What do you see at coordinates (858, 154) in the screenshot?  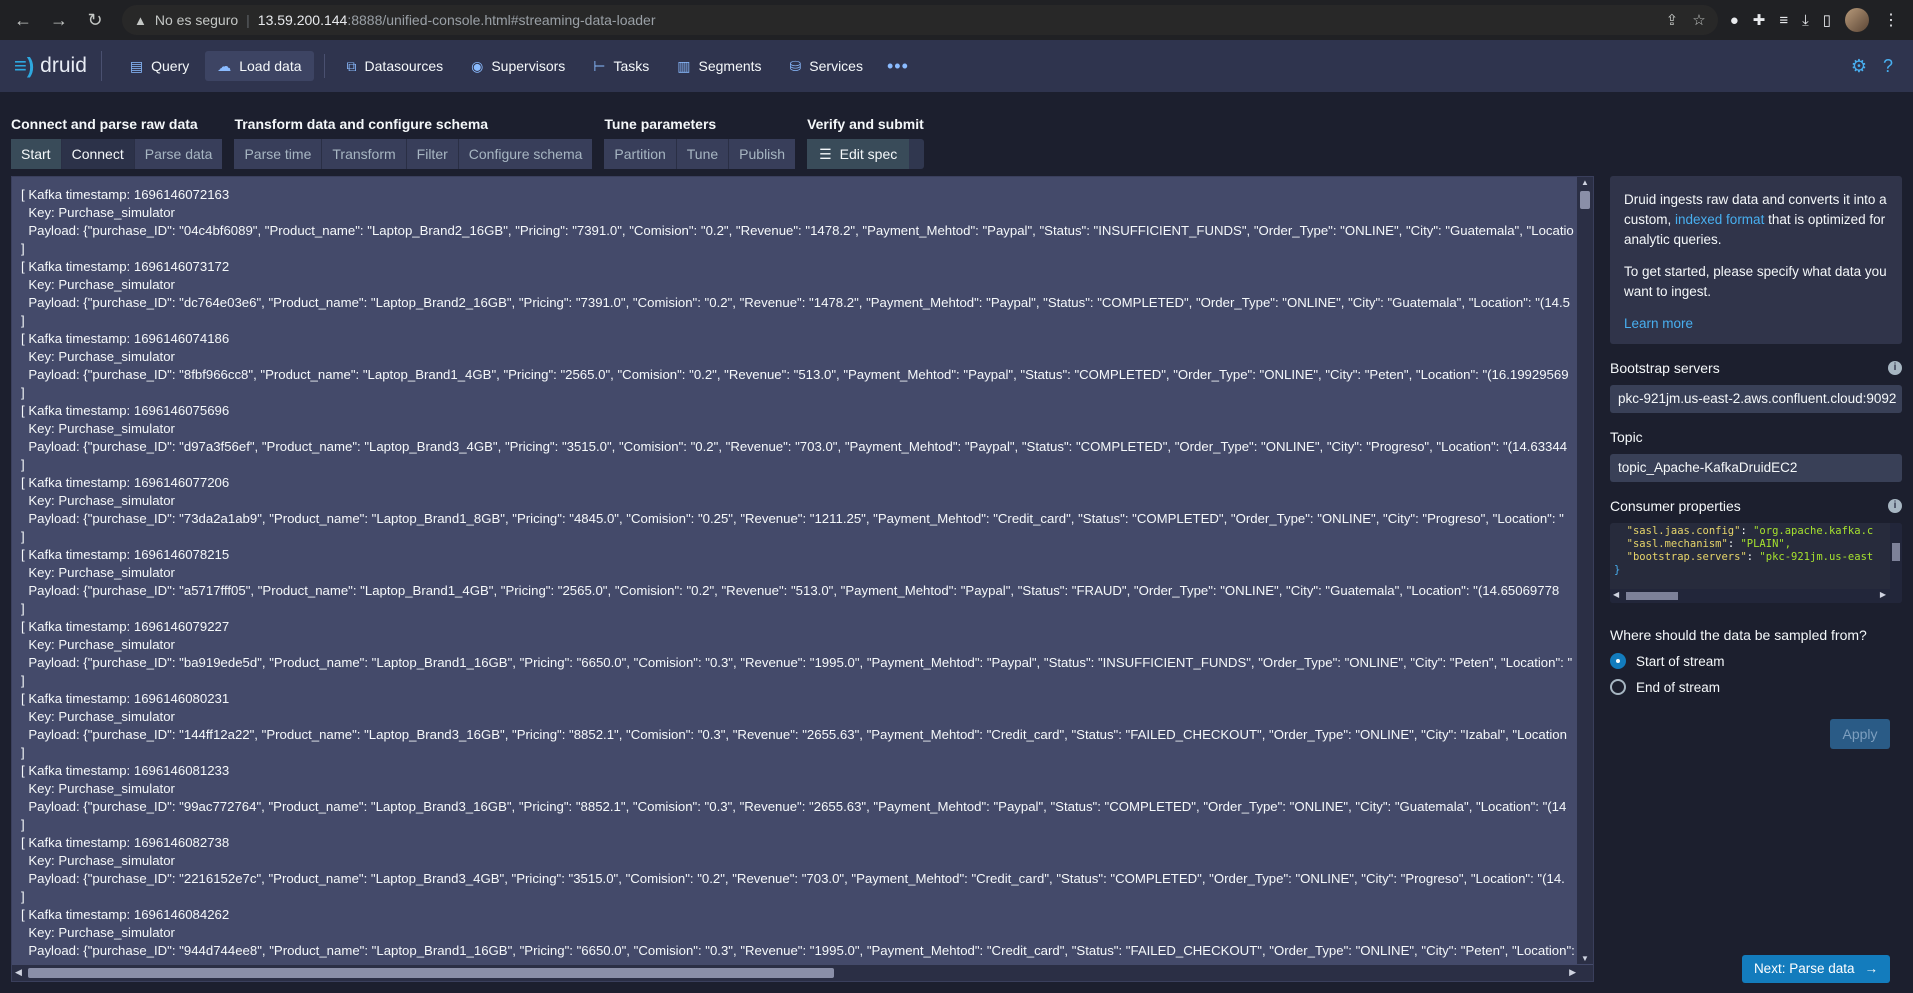 I see `step-edit-spec: ☰ Edit spec` at bounding box center [858, 154].